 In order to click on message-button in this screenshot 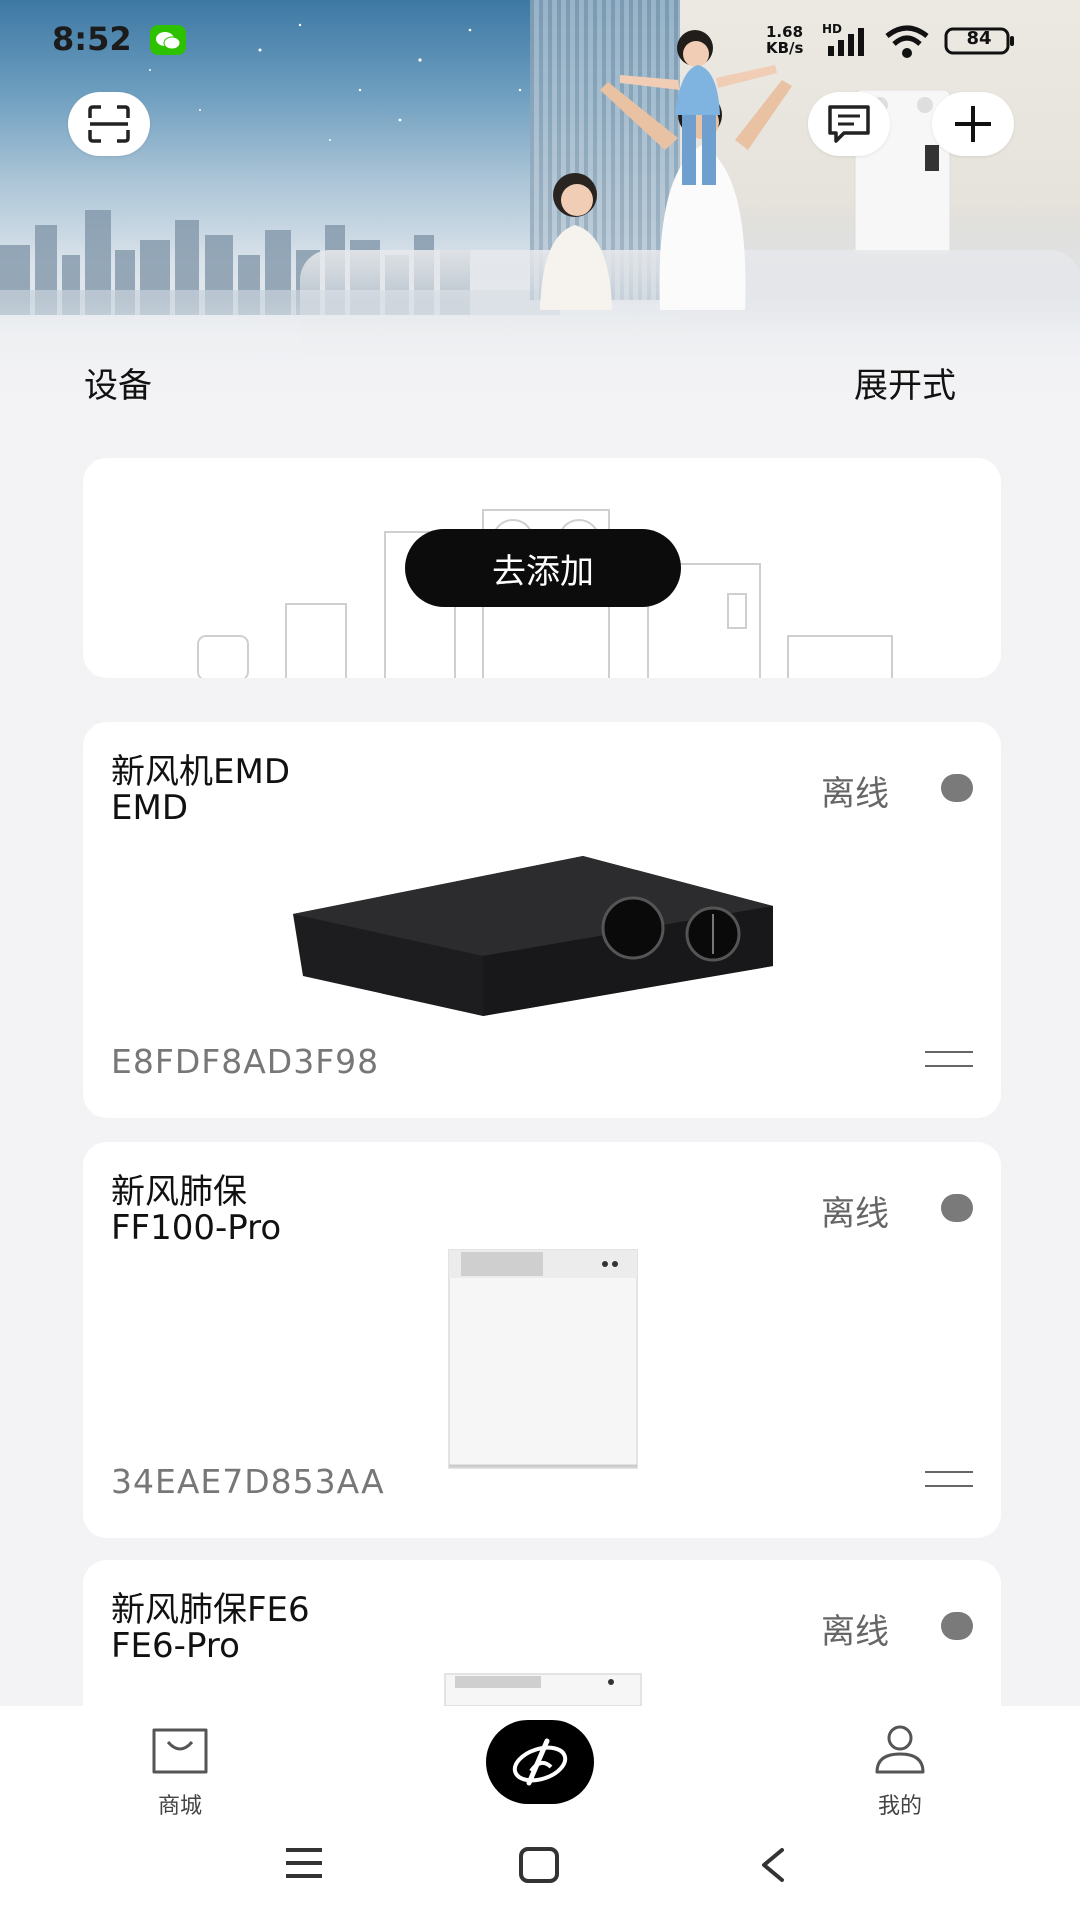, I will do `click(849, 124)`.